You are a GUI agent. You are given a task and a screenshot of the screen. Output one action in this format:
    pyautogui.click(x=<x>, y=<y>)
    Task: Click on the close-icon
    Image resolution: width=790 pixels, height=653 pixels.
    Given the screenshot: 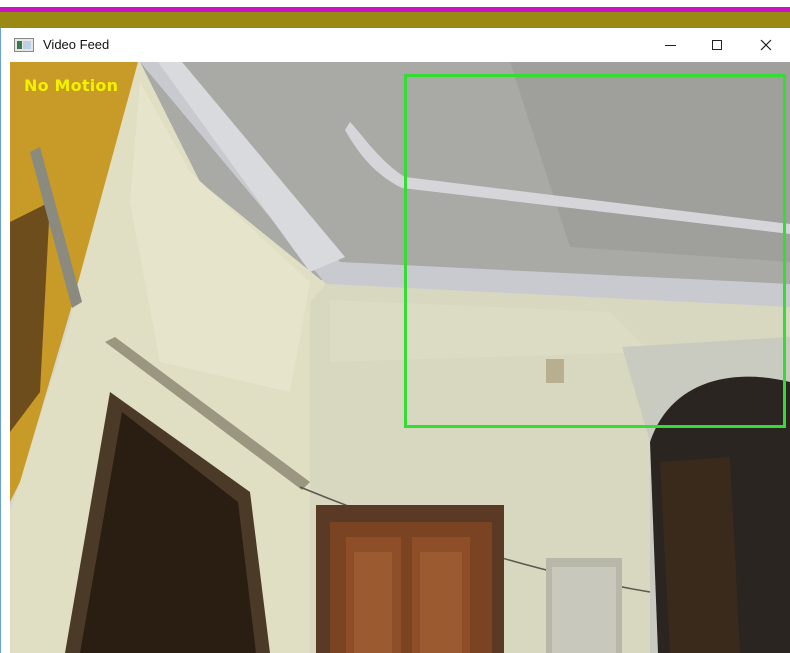 What is the action you would take?
    pyautogui.click(x=766, y=45)
    